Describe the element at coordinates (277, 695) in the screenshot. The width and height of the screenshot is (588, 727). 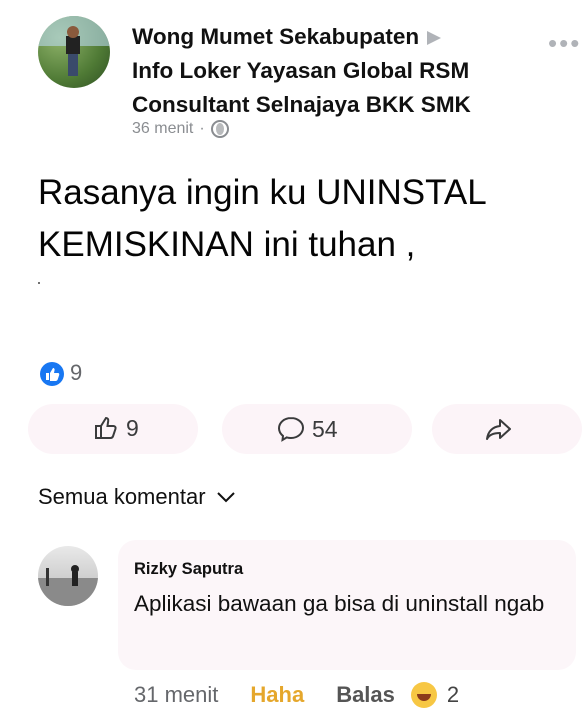
I see `haha-reaction-button: Haha` at that location.